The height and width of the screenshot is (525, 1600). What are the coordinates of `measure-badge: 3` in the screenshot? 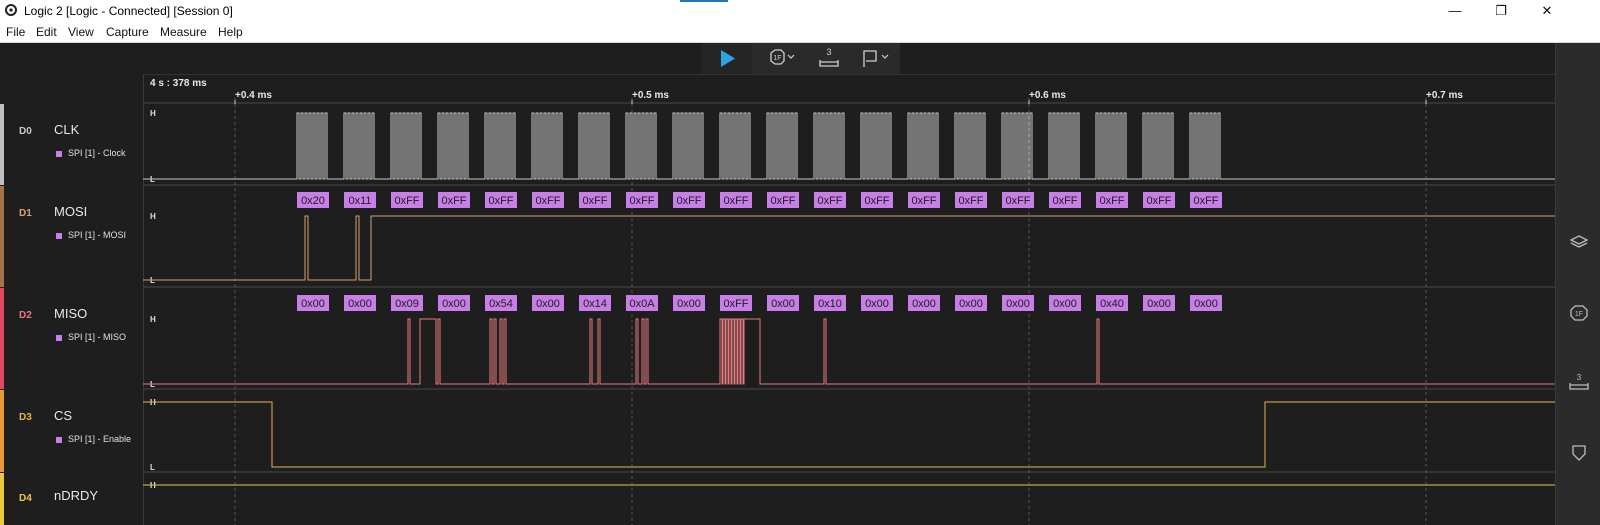 It's located at (1579, 377).